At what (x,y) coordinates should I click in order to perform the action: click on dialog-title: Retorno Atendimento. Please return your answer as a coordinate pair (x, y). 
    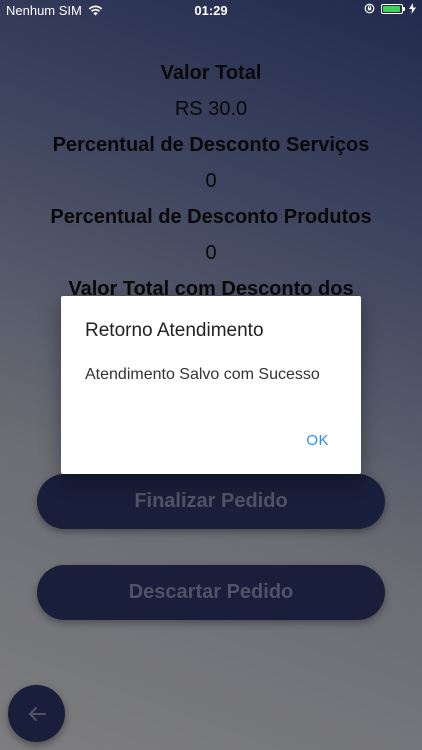
    Looking at the image, I should click on (174, 330).